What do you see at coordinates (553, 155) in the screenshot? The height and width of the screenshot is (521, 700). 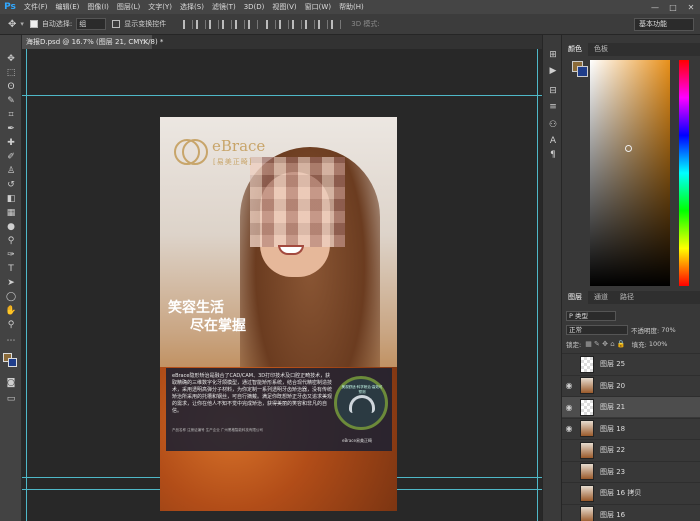 I see `paragraph-icon: ¶` at bounding box center [553, 155].